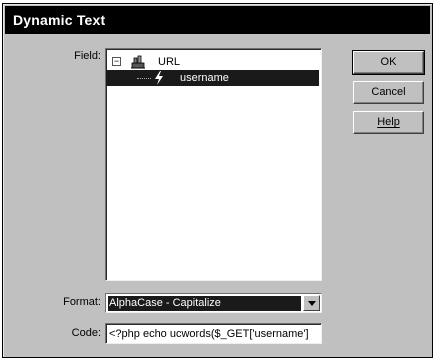 This screenshot has height=361, width=437. I want to click on tree-connector-horizontal, so click(144, 78).